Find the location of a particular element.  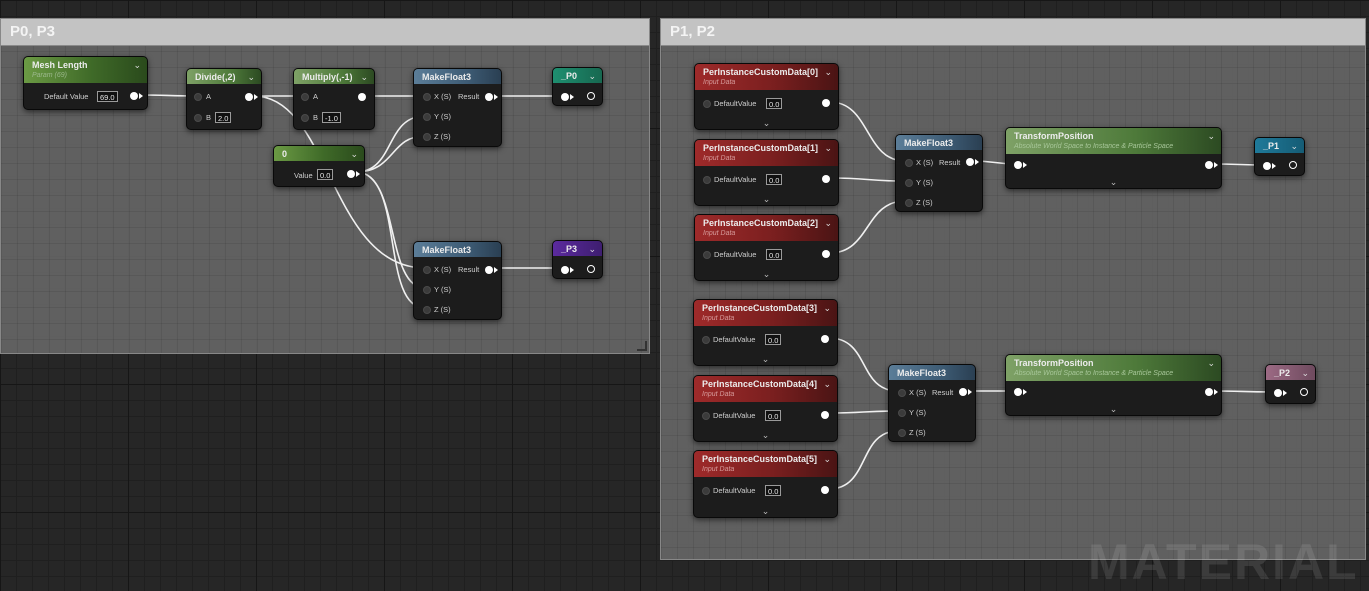

node-header: PerInstanceCustomData[0] Input Data ⌄ is located at coordinates (766, 77).